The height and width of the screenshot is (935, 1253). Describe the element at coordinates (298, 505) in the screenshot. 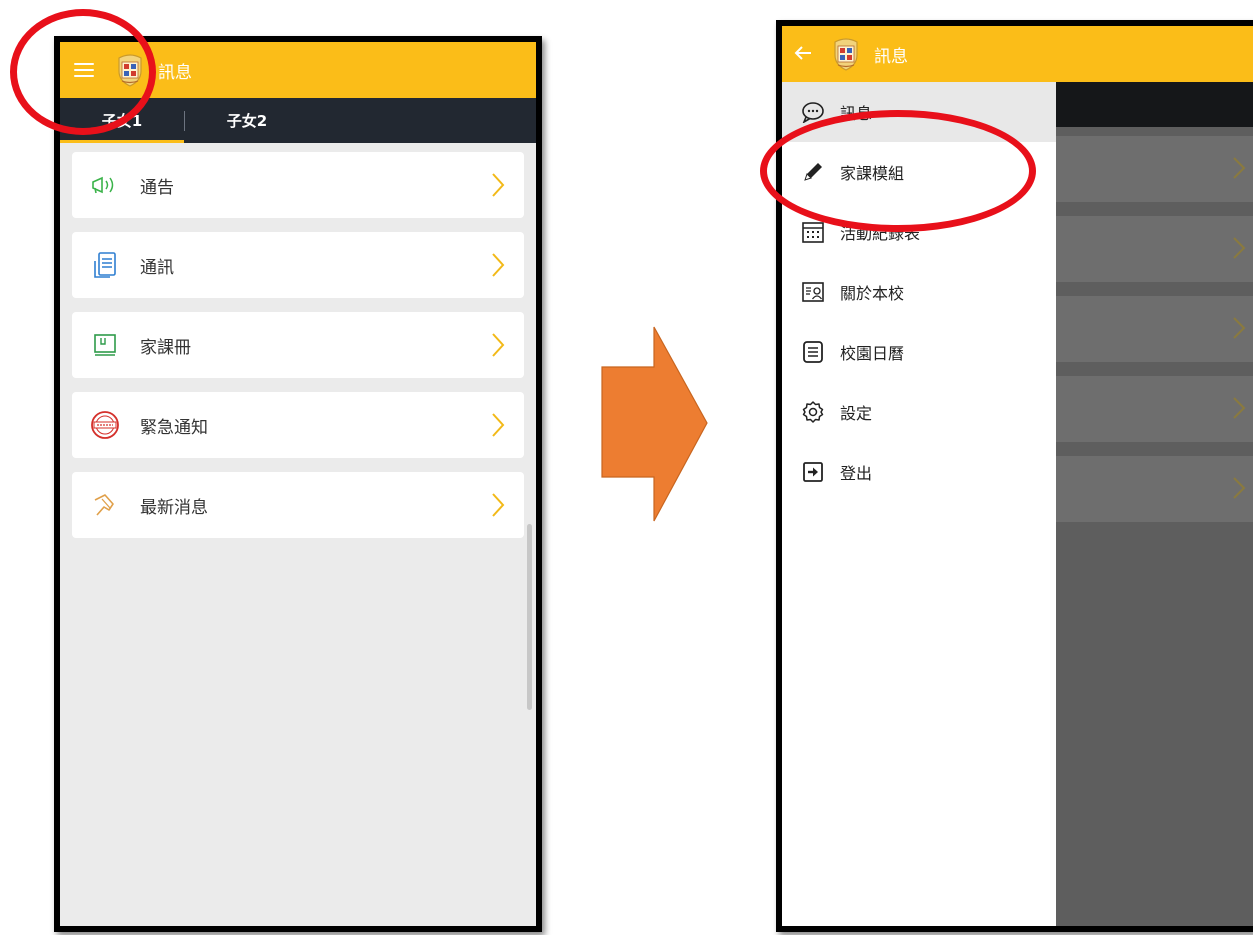

I see `menu-item-latest-news: 最新消息` at that location.